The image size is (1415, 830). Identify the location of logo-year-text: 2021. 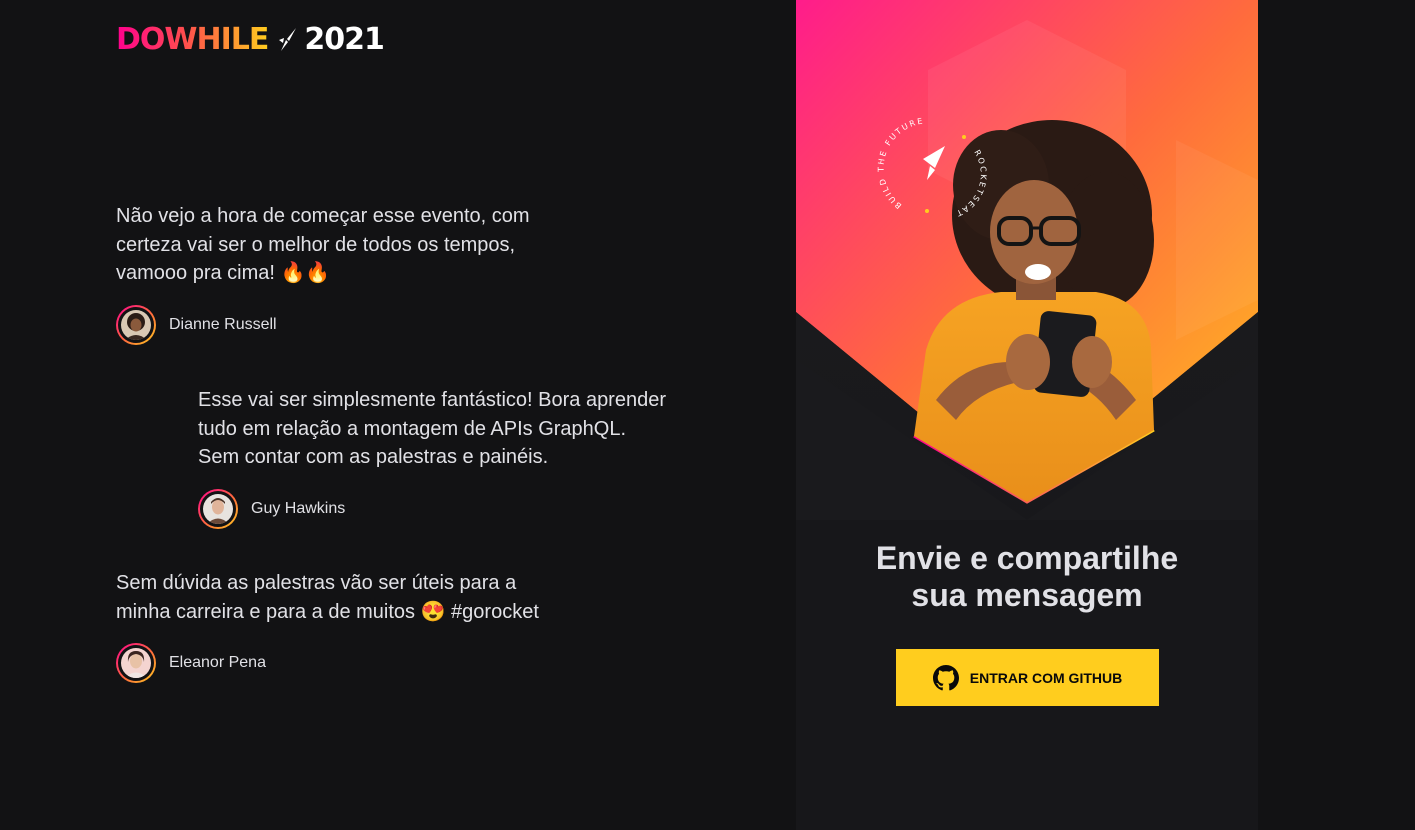
(344, 39).